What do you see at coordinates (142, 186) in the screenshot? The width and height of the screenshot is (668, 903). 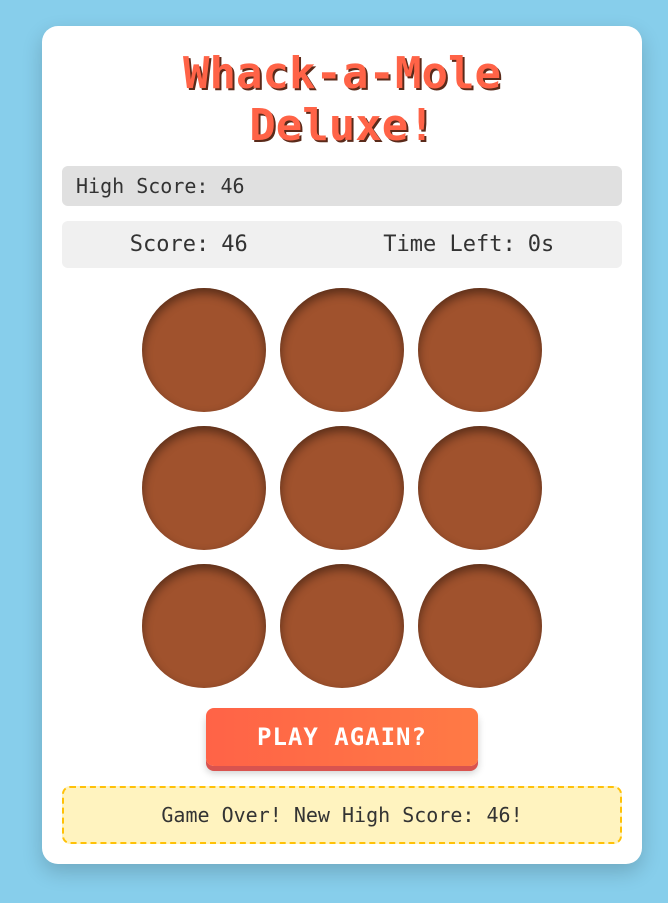 I see `high-score-label: High Score:` at bounding box center [142, 186].